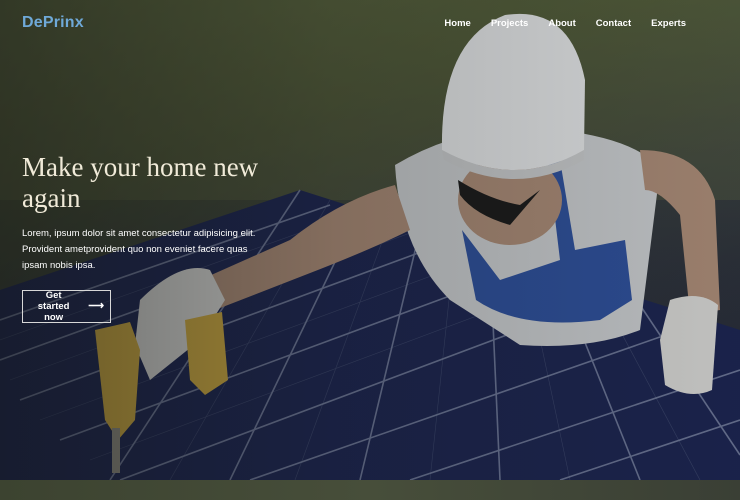  I want to click on nav-menu: Home Projects About Contact Experts, so click(555, 23).